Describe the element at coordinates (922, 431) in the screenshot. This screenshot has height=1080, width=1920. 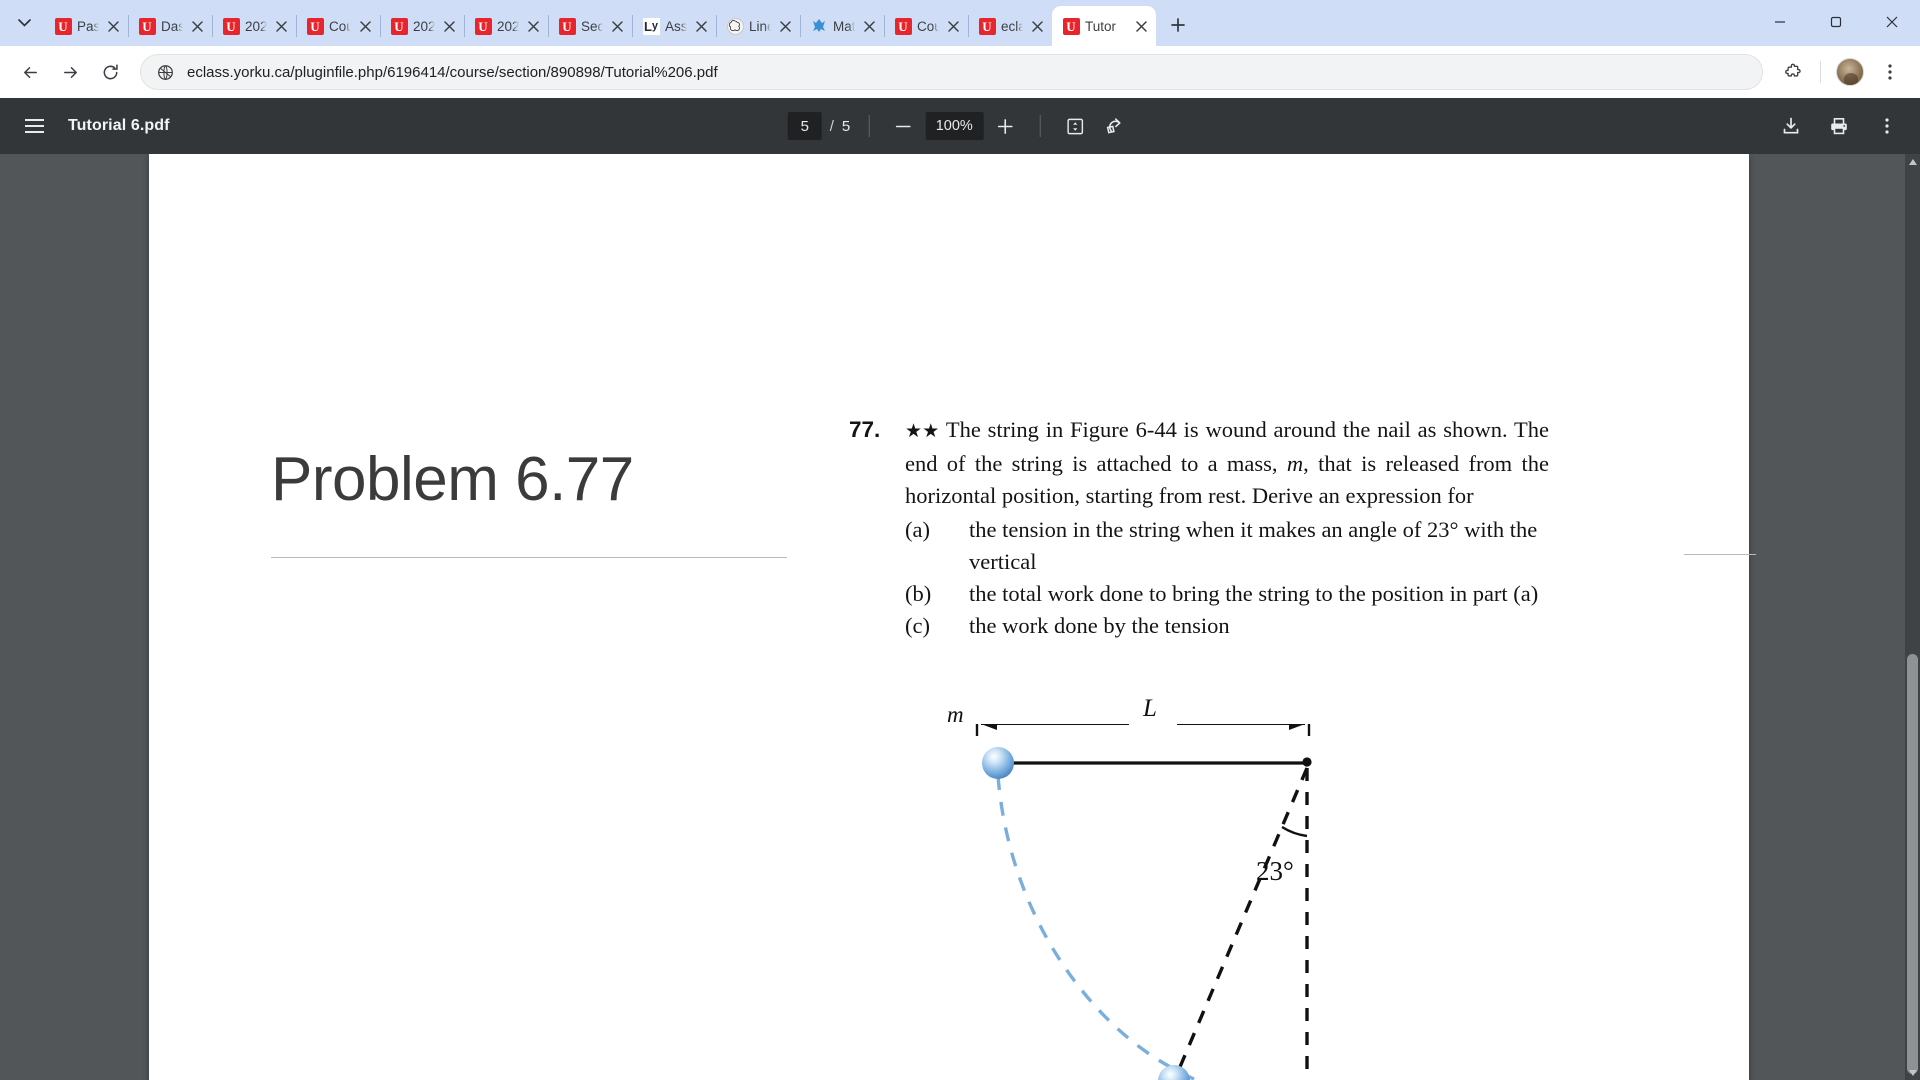
I see `difficulty-stars: ★★` at that location.